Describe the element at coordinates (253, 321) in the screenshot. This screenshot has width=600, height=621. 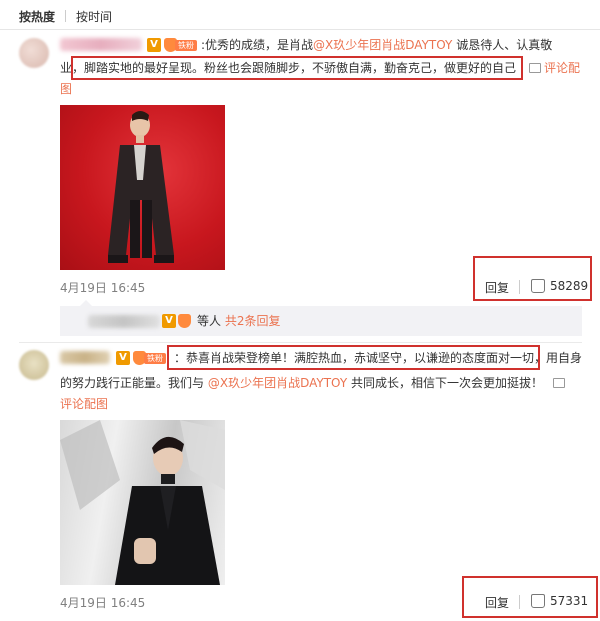
I see `view-all-replies-link: 共2条回复` at that location.